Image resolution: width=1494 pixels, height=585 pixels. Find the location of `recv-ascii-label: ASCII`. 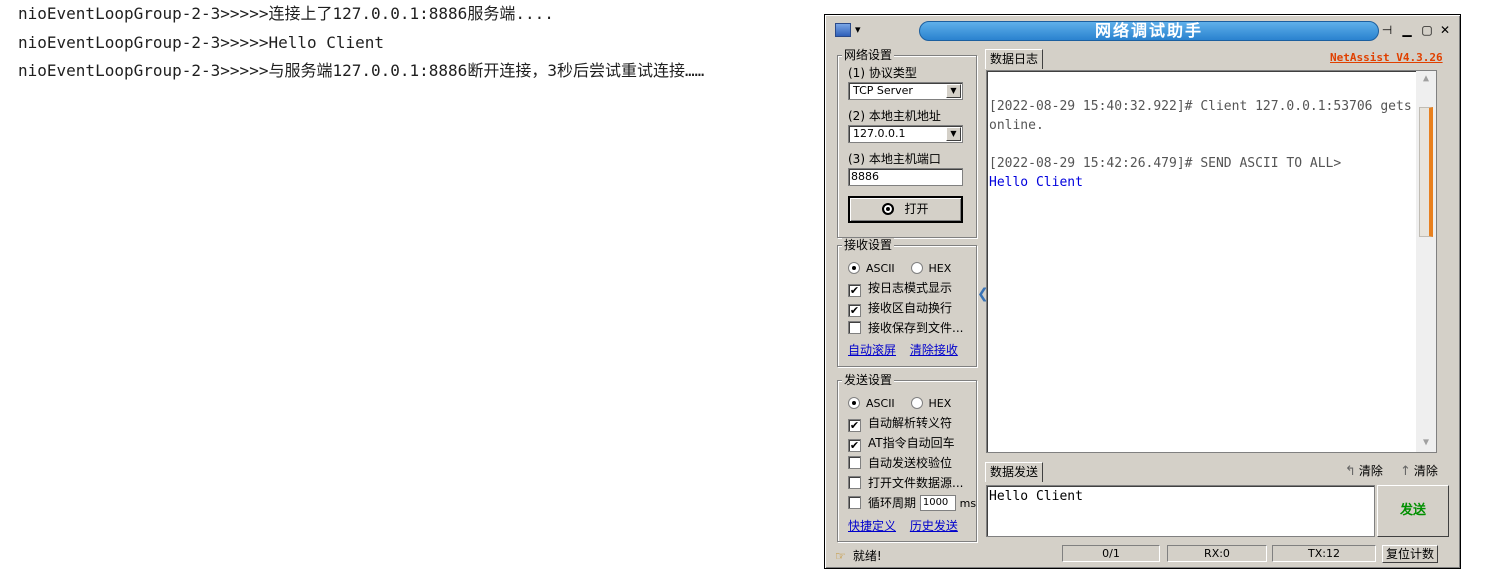

recv-ascii-label: ASCII is located at coordinates (880, 268).